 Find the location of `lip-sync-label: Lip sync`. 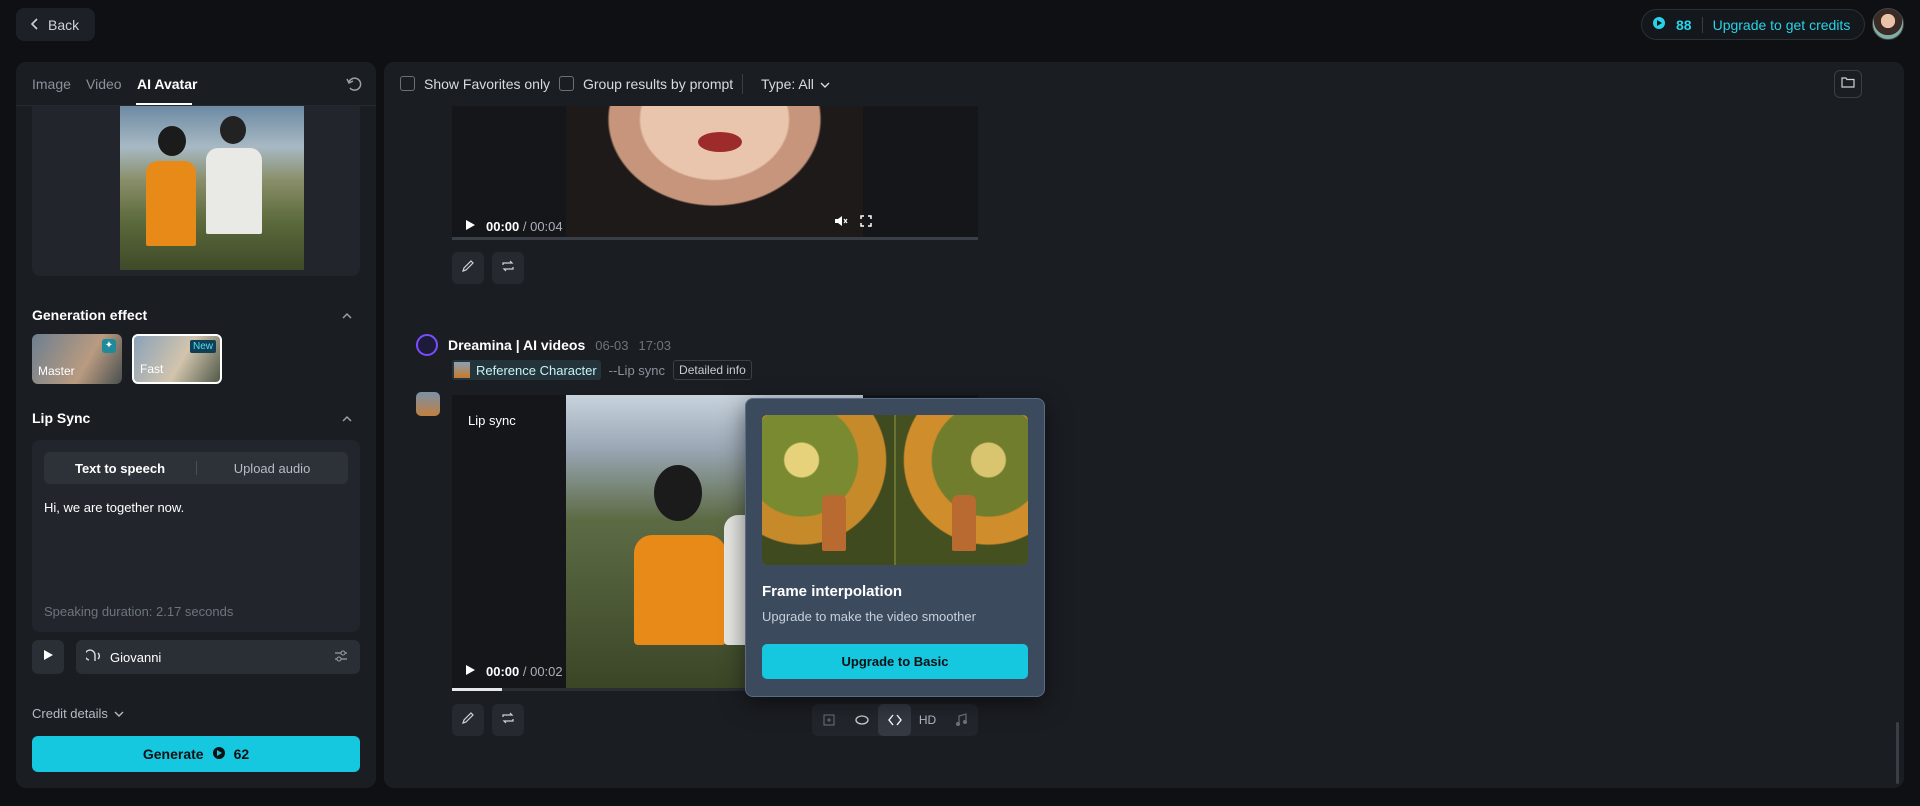

lip-sync-label: Lip sync is located at coordinates (492, 420).